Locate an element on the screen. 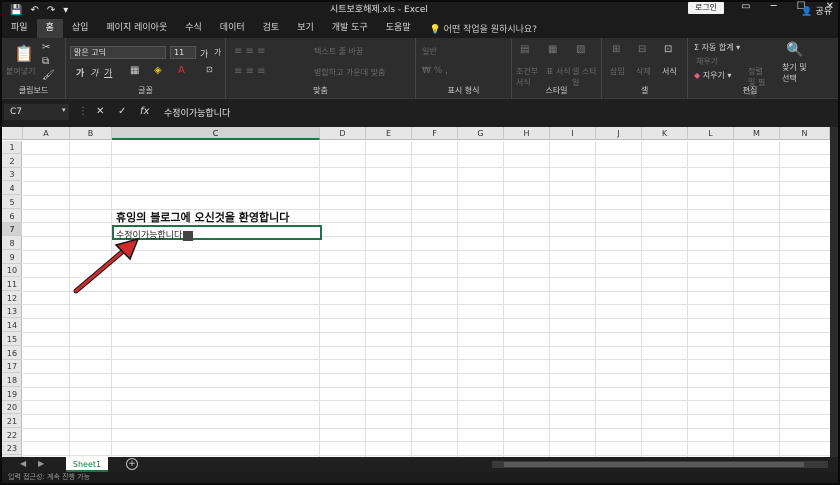  scroll-left-icon: ◀ is located at coordinates (23, 463).